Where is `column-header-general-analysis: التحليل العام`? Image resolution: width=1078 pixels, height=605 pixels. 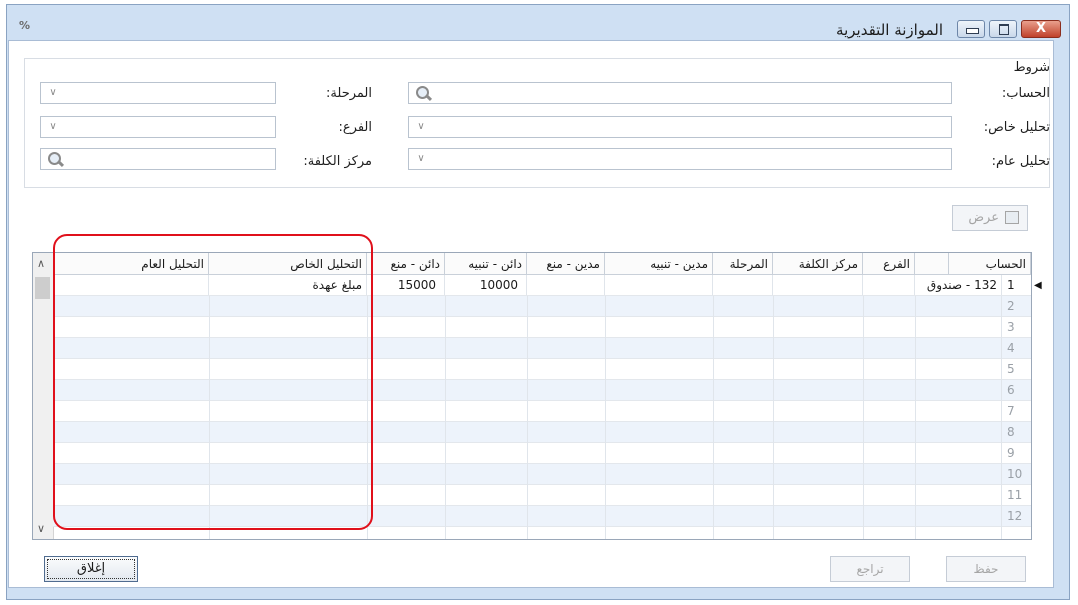 column-header-general-analysis: التحليل العام is located at coordinates (131, 264).